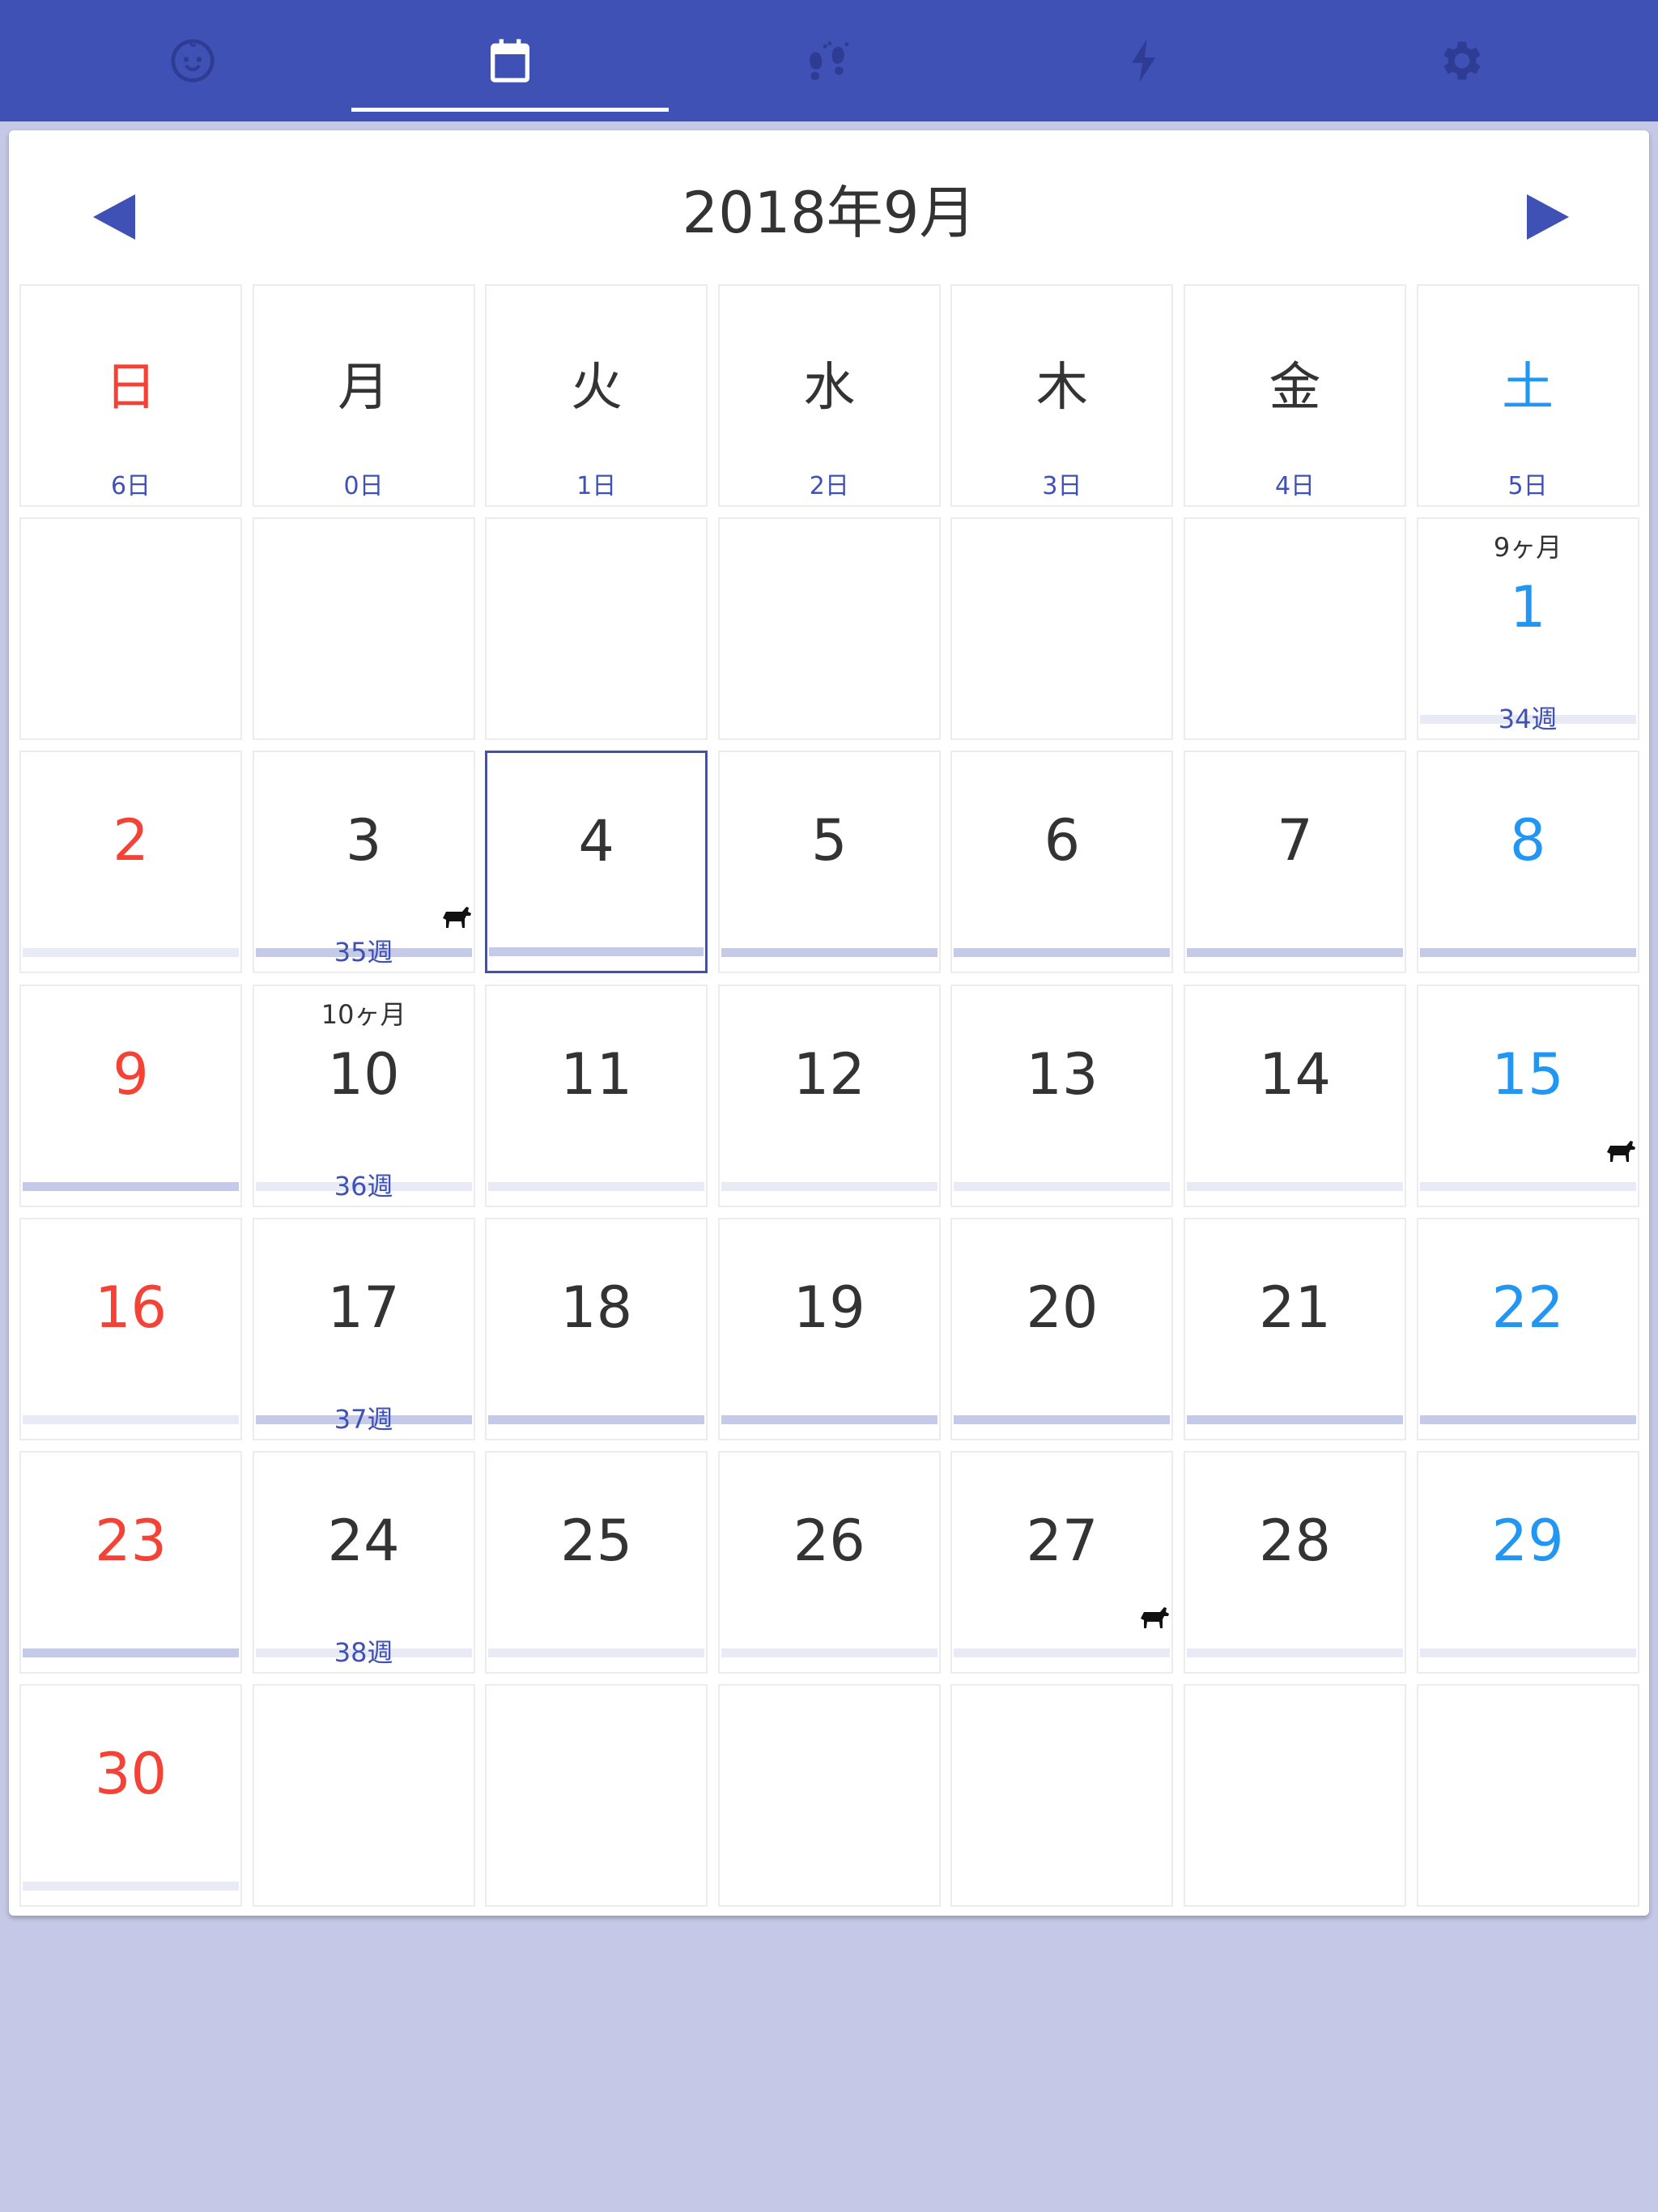 The width and height of the screenshot is (1658, 2212). I want to click on day-number: 29, so click(1527, 1541).